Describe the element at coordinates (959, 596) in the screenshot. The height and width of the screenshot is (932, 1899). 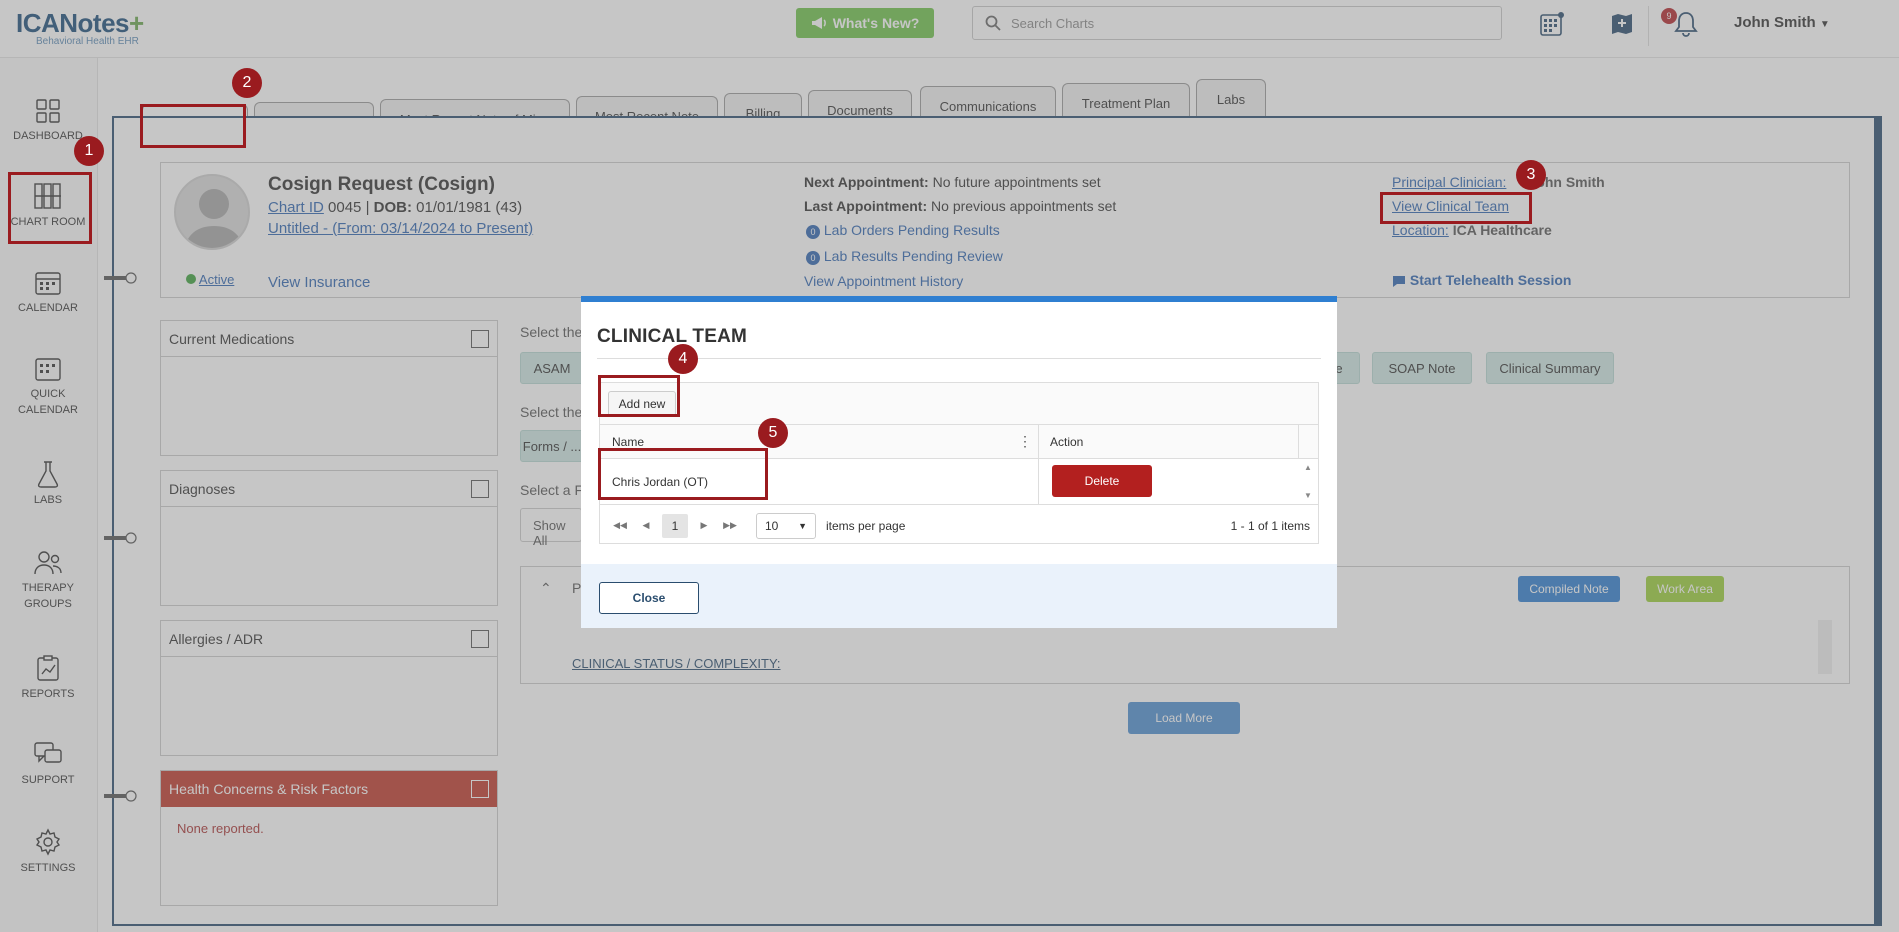
I see `modal-footer: Close` at that location.